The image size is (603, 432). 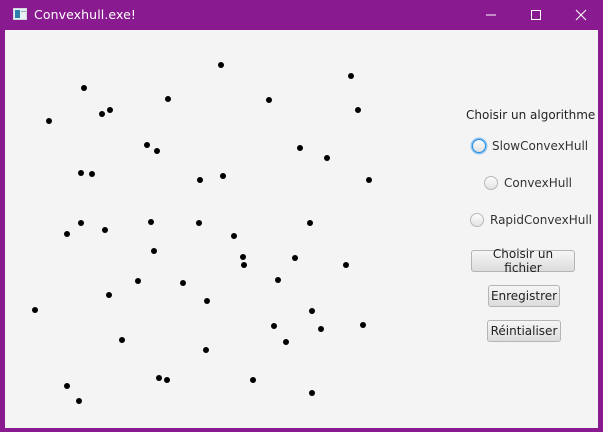 I want to click on minimize-button, so click(x=491, y=15).